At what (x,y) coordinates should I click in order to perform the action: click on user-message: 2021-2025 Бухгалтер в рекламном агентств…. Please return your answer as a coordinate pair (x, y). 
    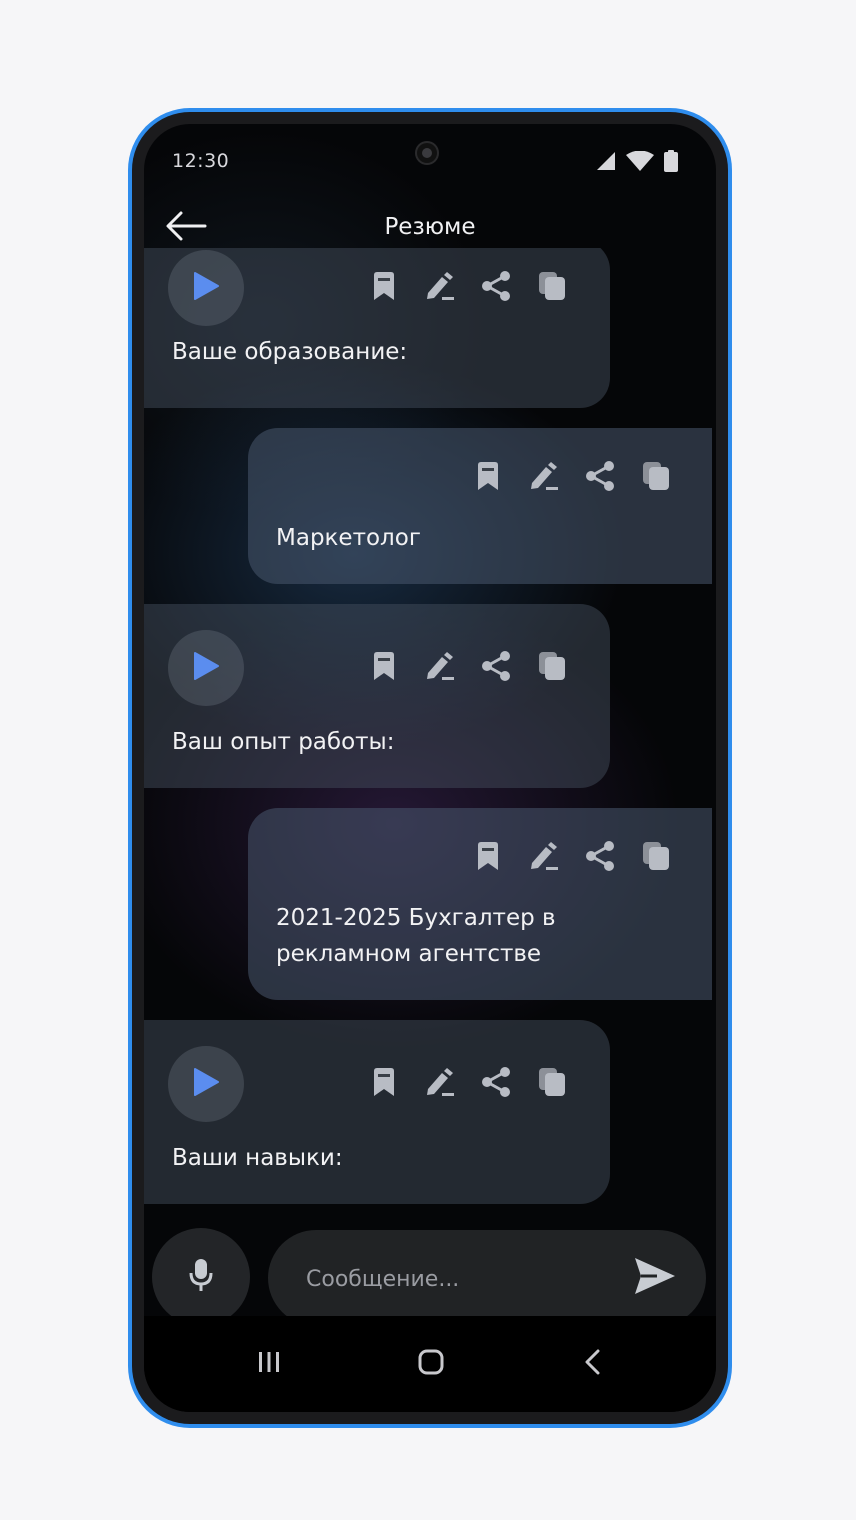
    Looking at the image, I should click on (480, 904).